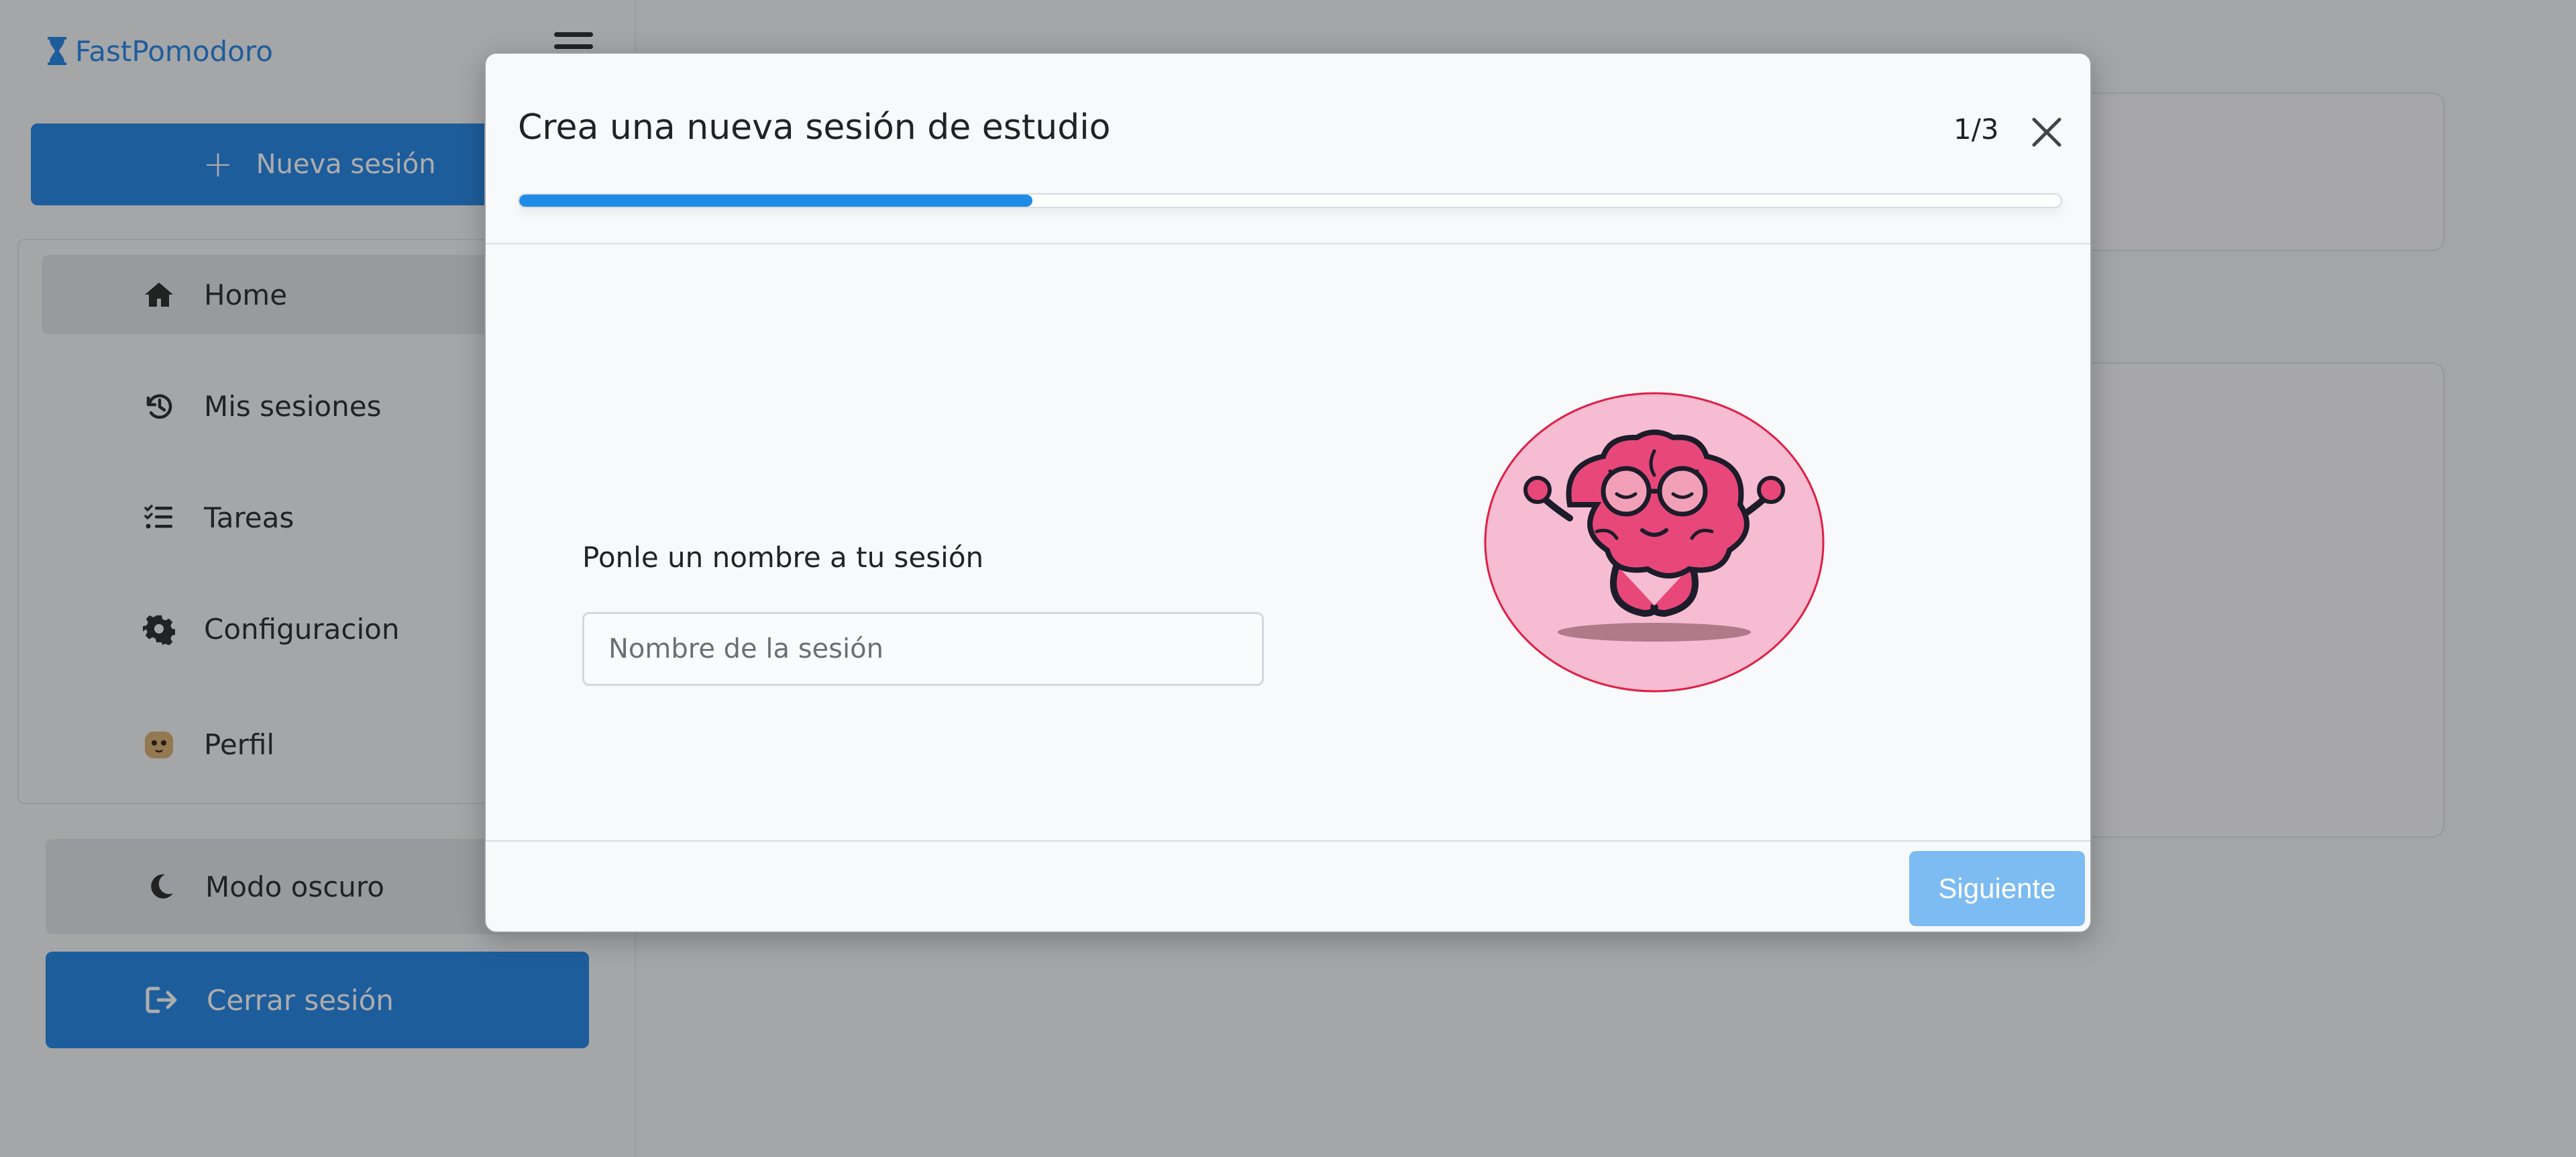  Describe the element at coordinates (1976, 129) in the screenshot. I see `step-indicator: 1/3` at that location.